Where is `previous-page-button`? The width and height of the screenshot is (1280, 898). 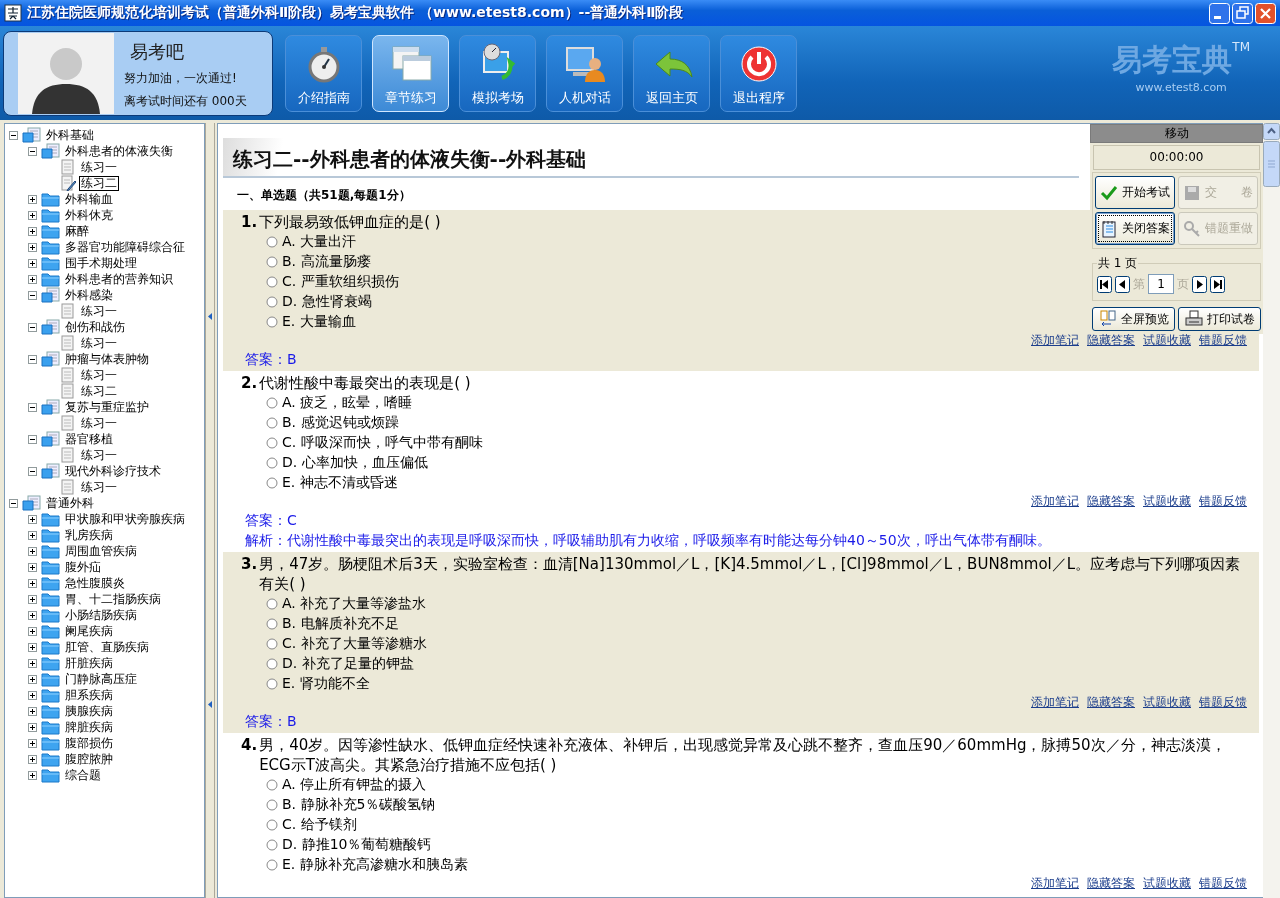 previous-page-button is located at coordinates (1122, 284).